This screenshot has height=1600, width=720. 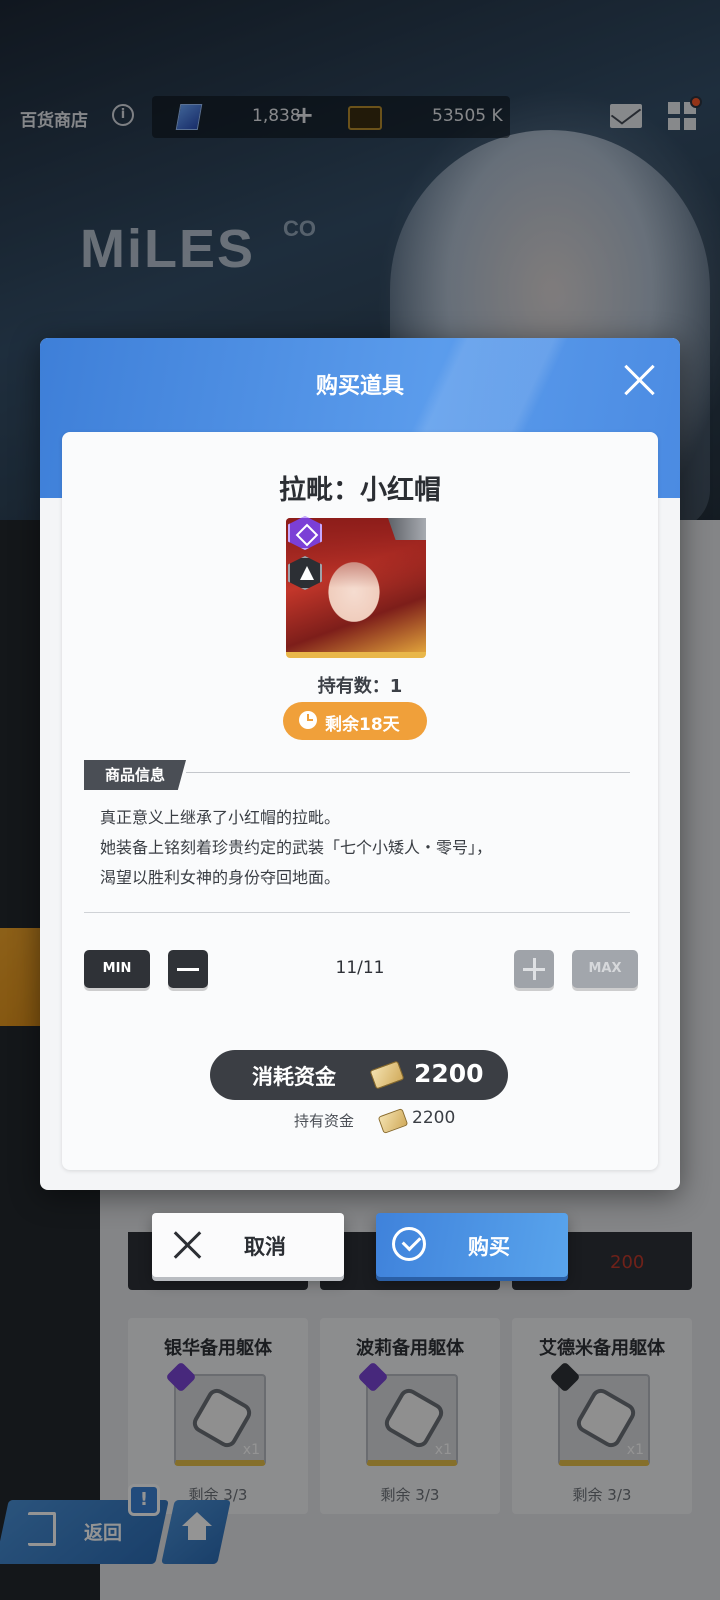 What do you see at coordinates (294, 1077) in the screenshot?
I see `cost-label: 消耗资金` at bounding box center [294, 1077].